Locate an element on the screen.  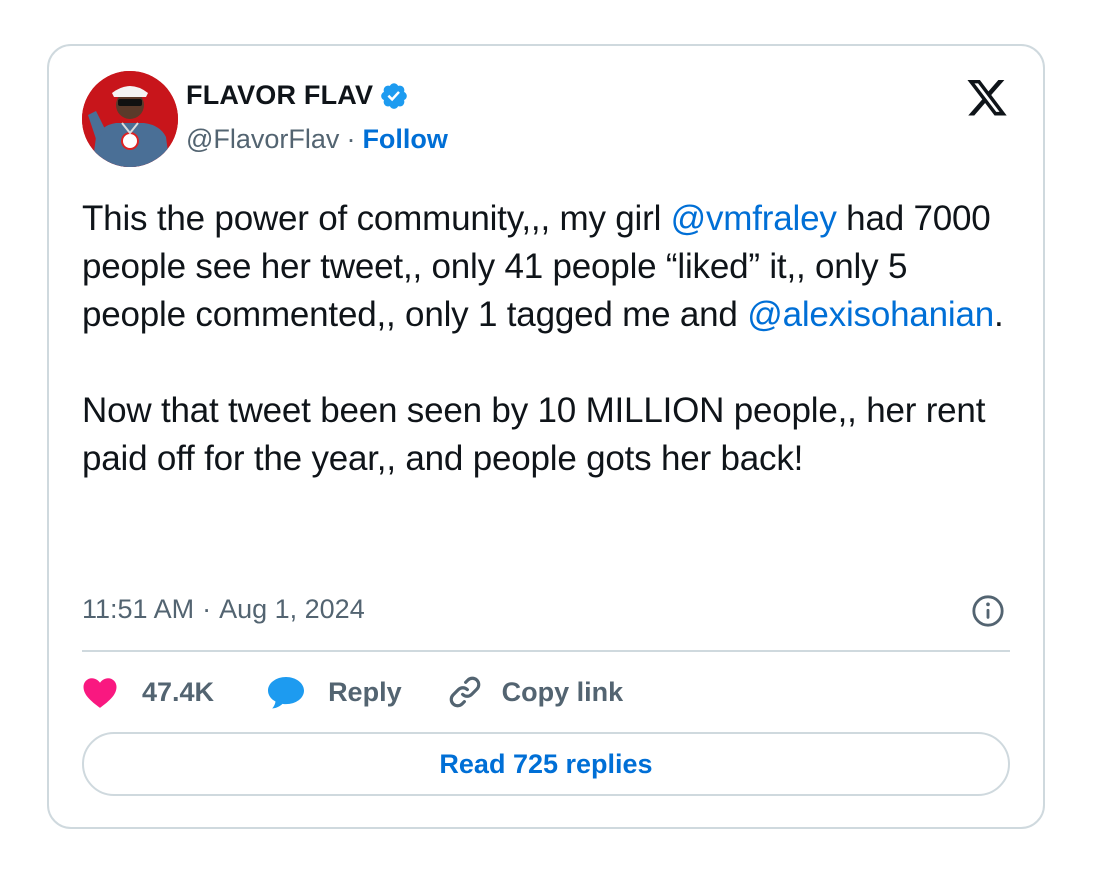
divider is located at coordinates (546, 651).